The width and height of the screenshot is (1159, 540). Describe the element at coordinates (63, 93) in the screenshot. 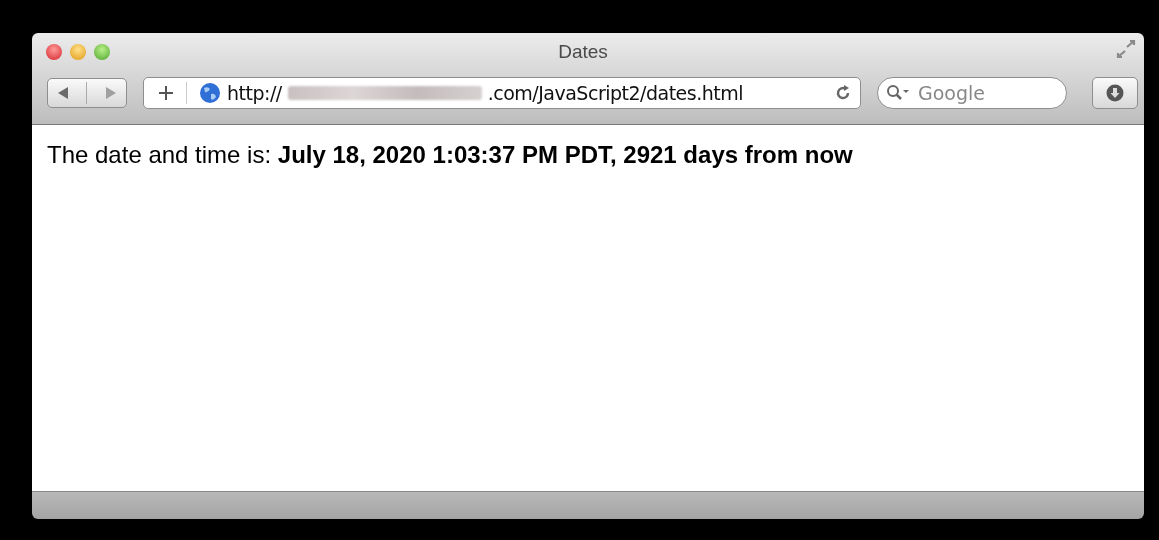

I see `back-arrow-icon` at that location.